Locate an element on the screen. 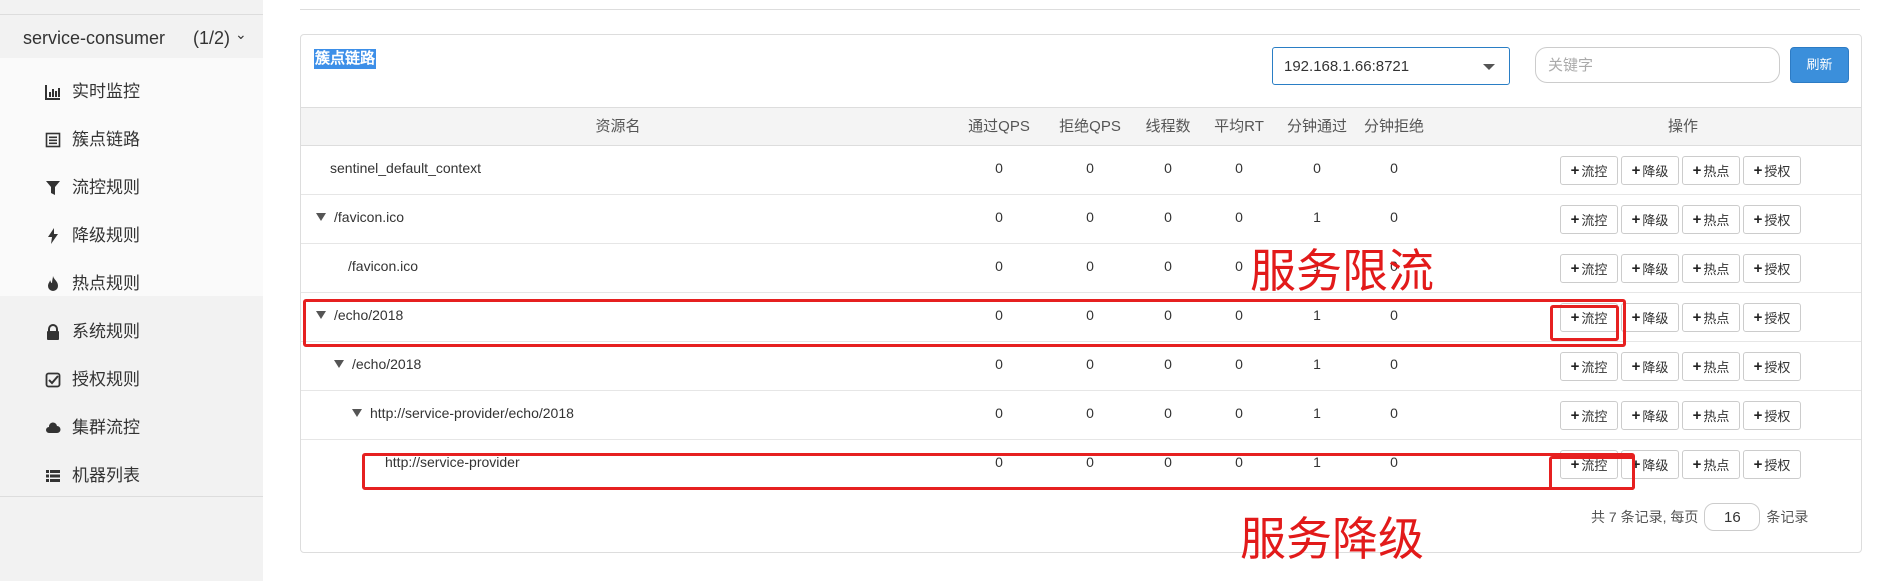 The image size is (1890, 581). cell-threads: 0 is located at coordinates (1168, 266).